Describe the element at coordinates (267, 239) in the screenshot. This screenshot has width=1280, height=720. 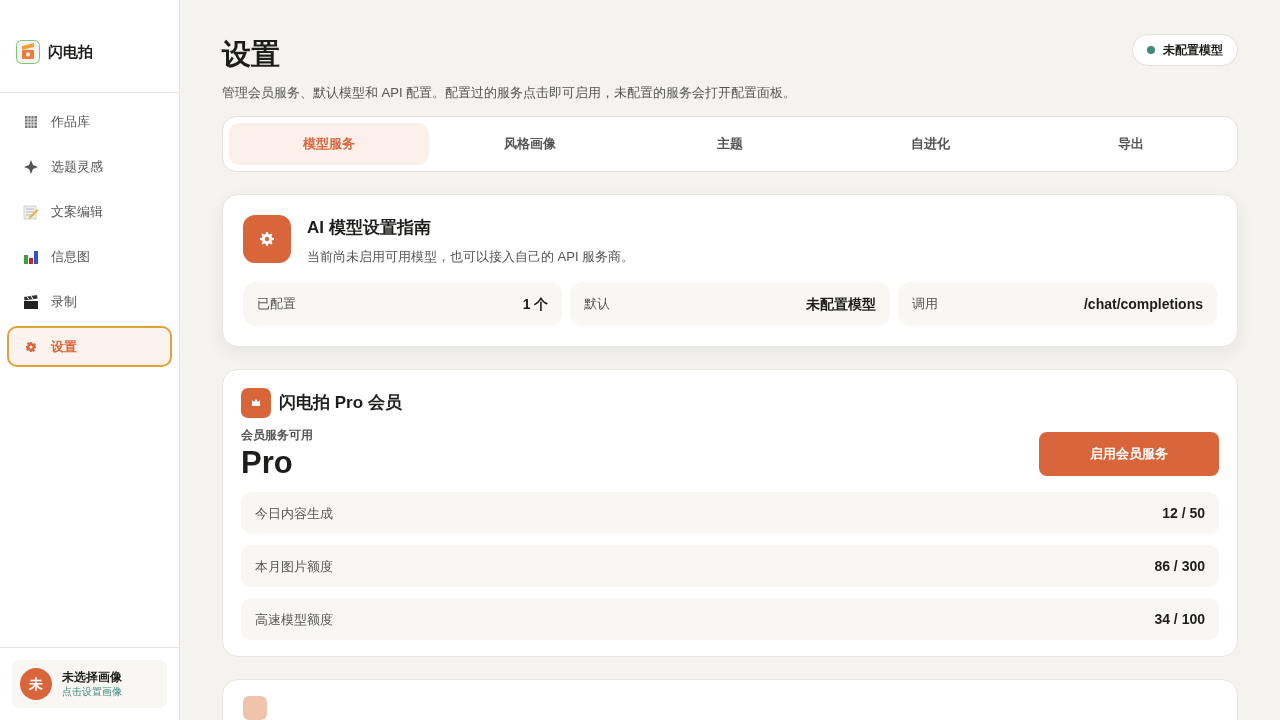
I see `gear-icon` at that location.